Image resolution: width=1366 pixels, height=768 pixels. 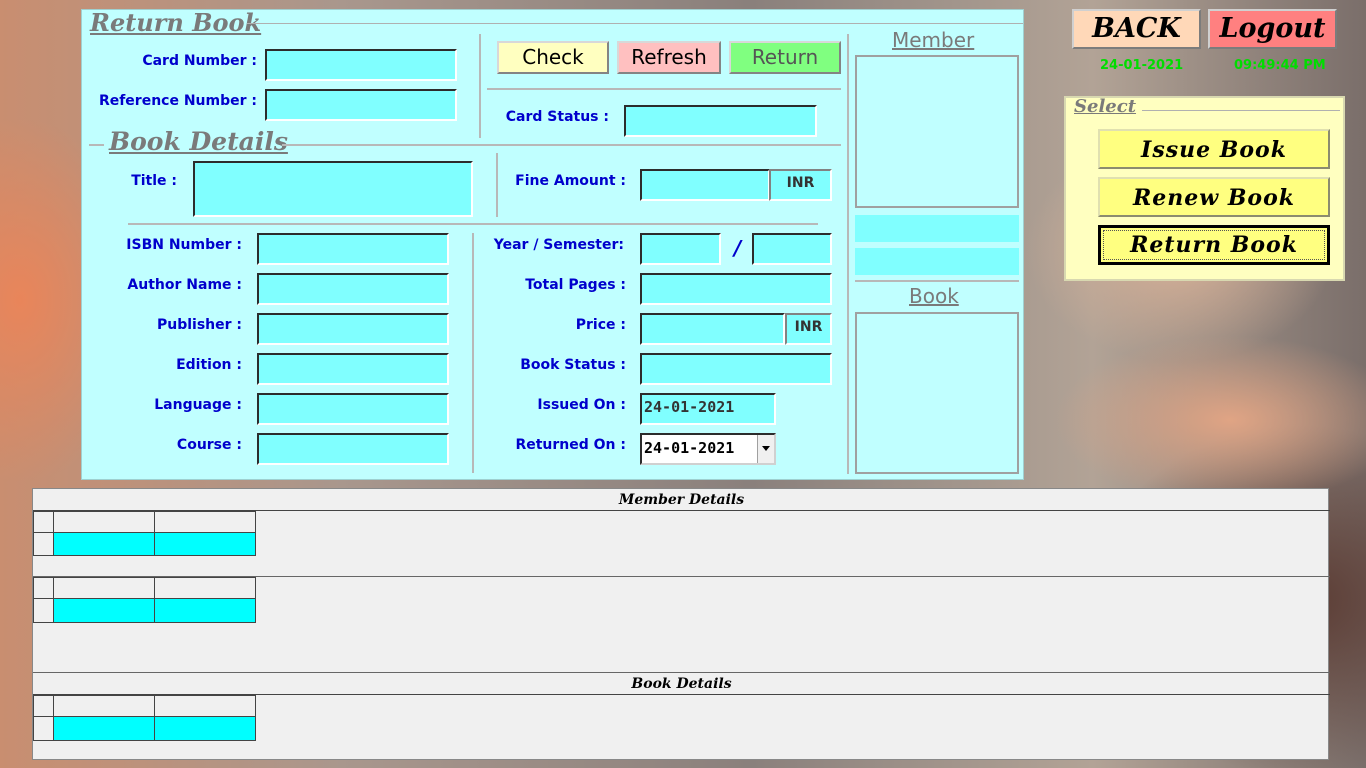 I want to click on reference-number-label: Reference Number :, so click(x=177, y=101).